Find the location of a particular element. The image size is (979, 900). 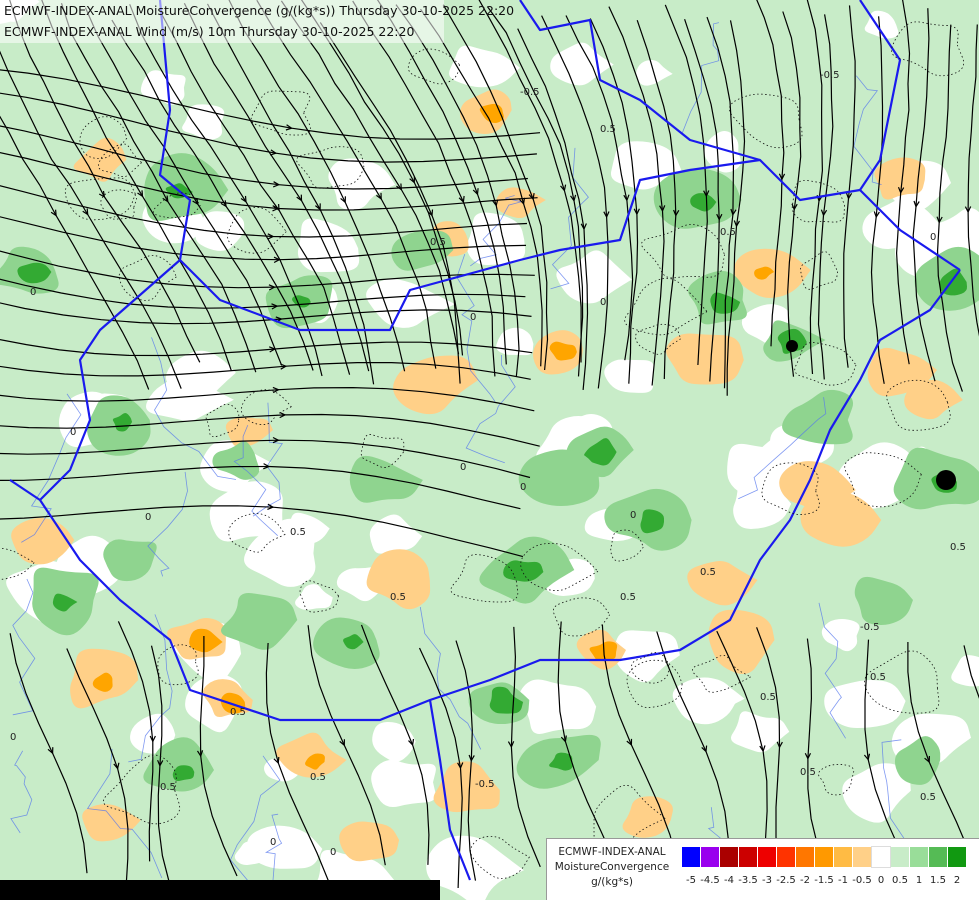

legend-tick-label: 1 is located at coordinates (919, 880).